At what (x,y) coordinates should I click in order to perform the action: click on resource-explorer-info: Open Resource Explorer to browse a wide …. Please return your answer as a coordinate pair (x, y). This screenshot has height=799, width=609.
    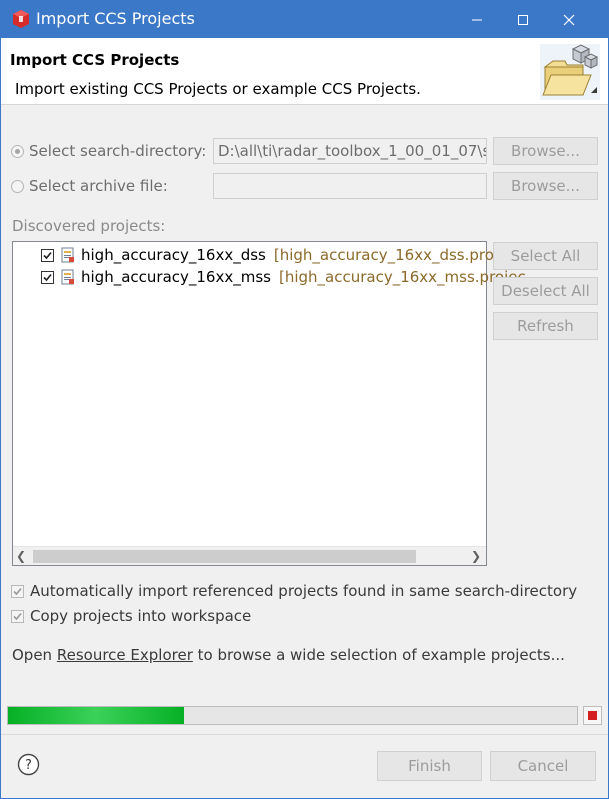
    Looking at the image, I should click on (288, 655).